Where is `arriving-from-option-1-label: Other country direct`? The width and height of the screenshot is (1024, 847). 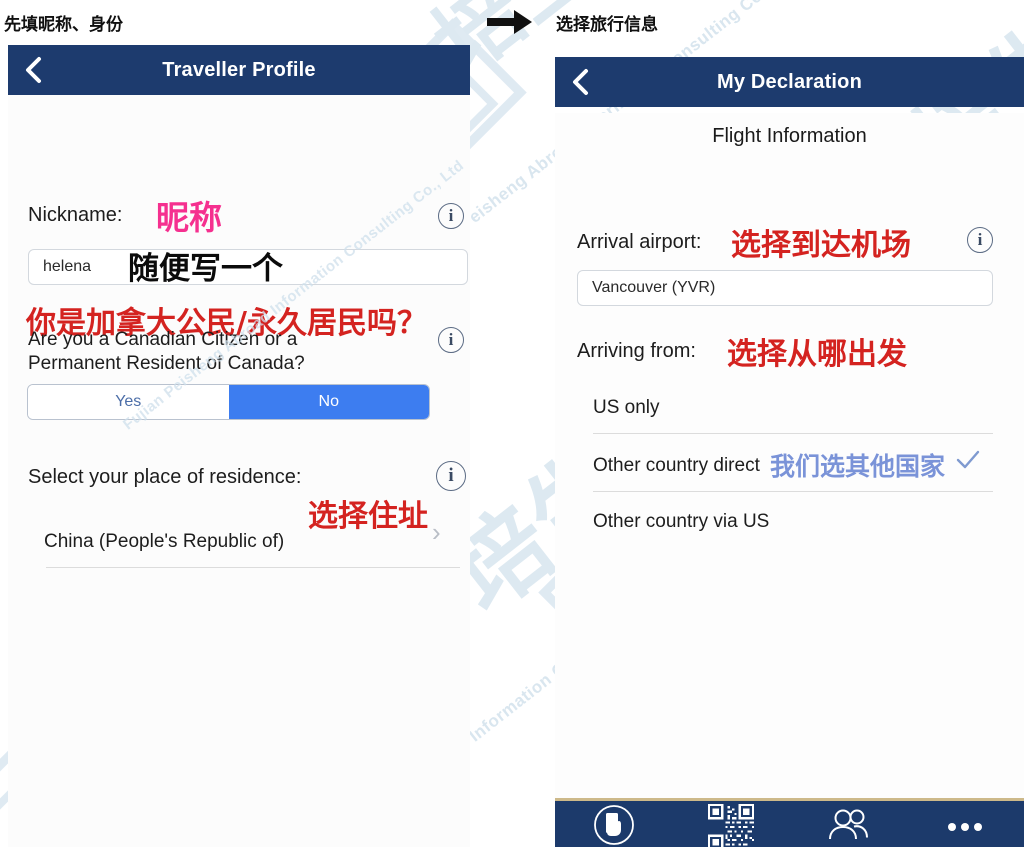 arriving-from-option-1-label: Other country direct is located at coordinates (676, 465).